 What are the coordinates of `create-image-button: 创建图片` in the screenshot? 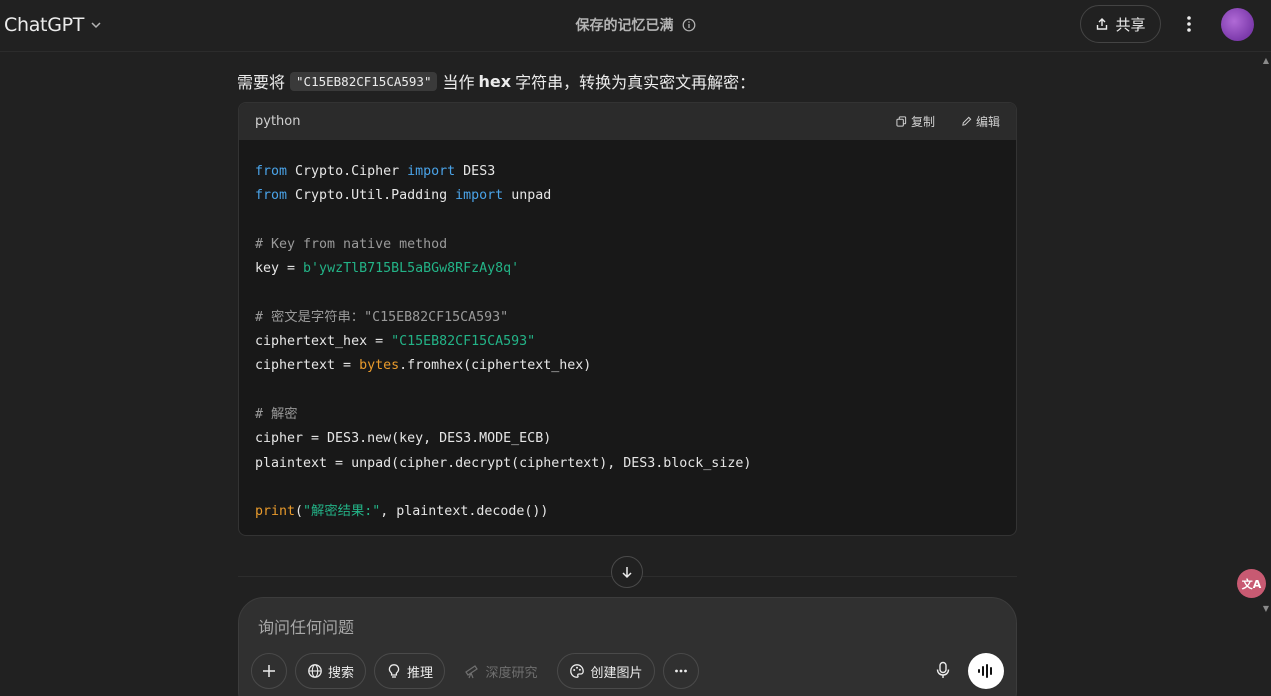 It's located at (606, 671).